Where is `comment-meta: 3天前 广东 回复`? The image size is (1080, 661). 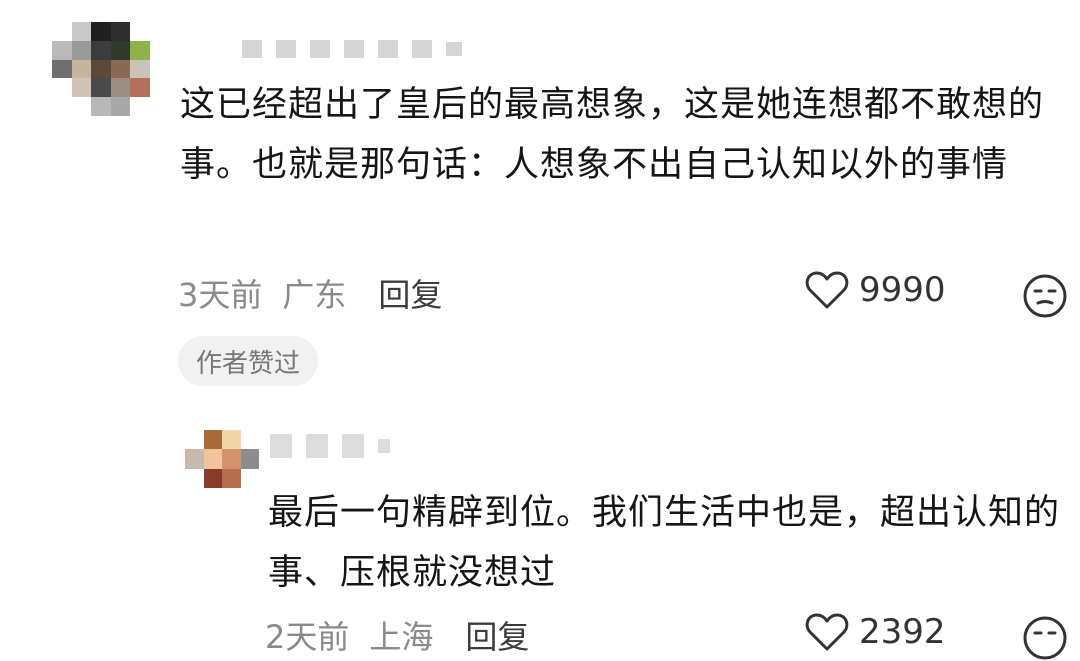 comment-meta: 3天前 广东 回复 is located at coordinates (310, 293).